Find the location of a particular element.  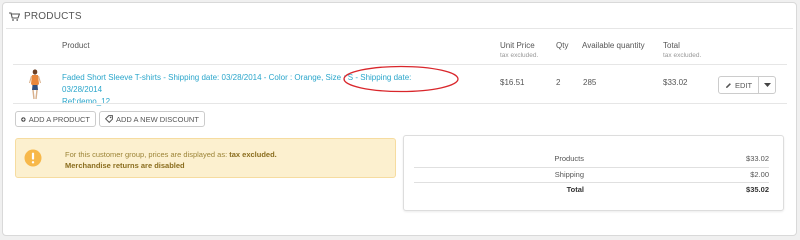

total-label: Total is located at coordinates (671, 45).